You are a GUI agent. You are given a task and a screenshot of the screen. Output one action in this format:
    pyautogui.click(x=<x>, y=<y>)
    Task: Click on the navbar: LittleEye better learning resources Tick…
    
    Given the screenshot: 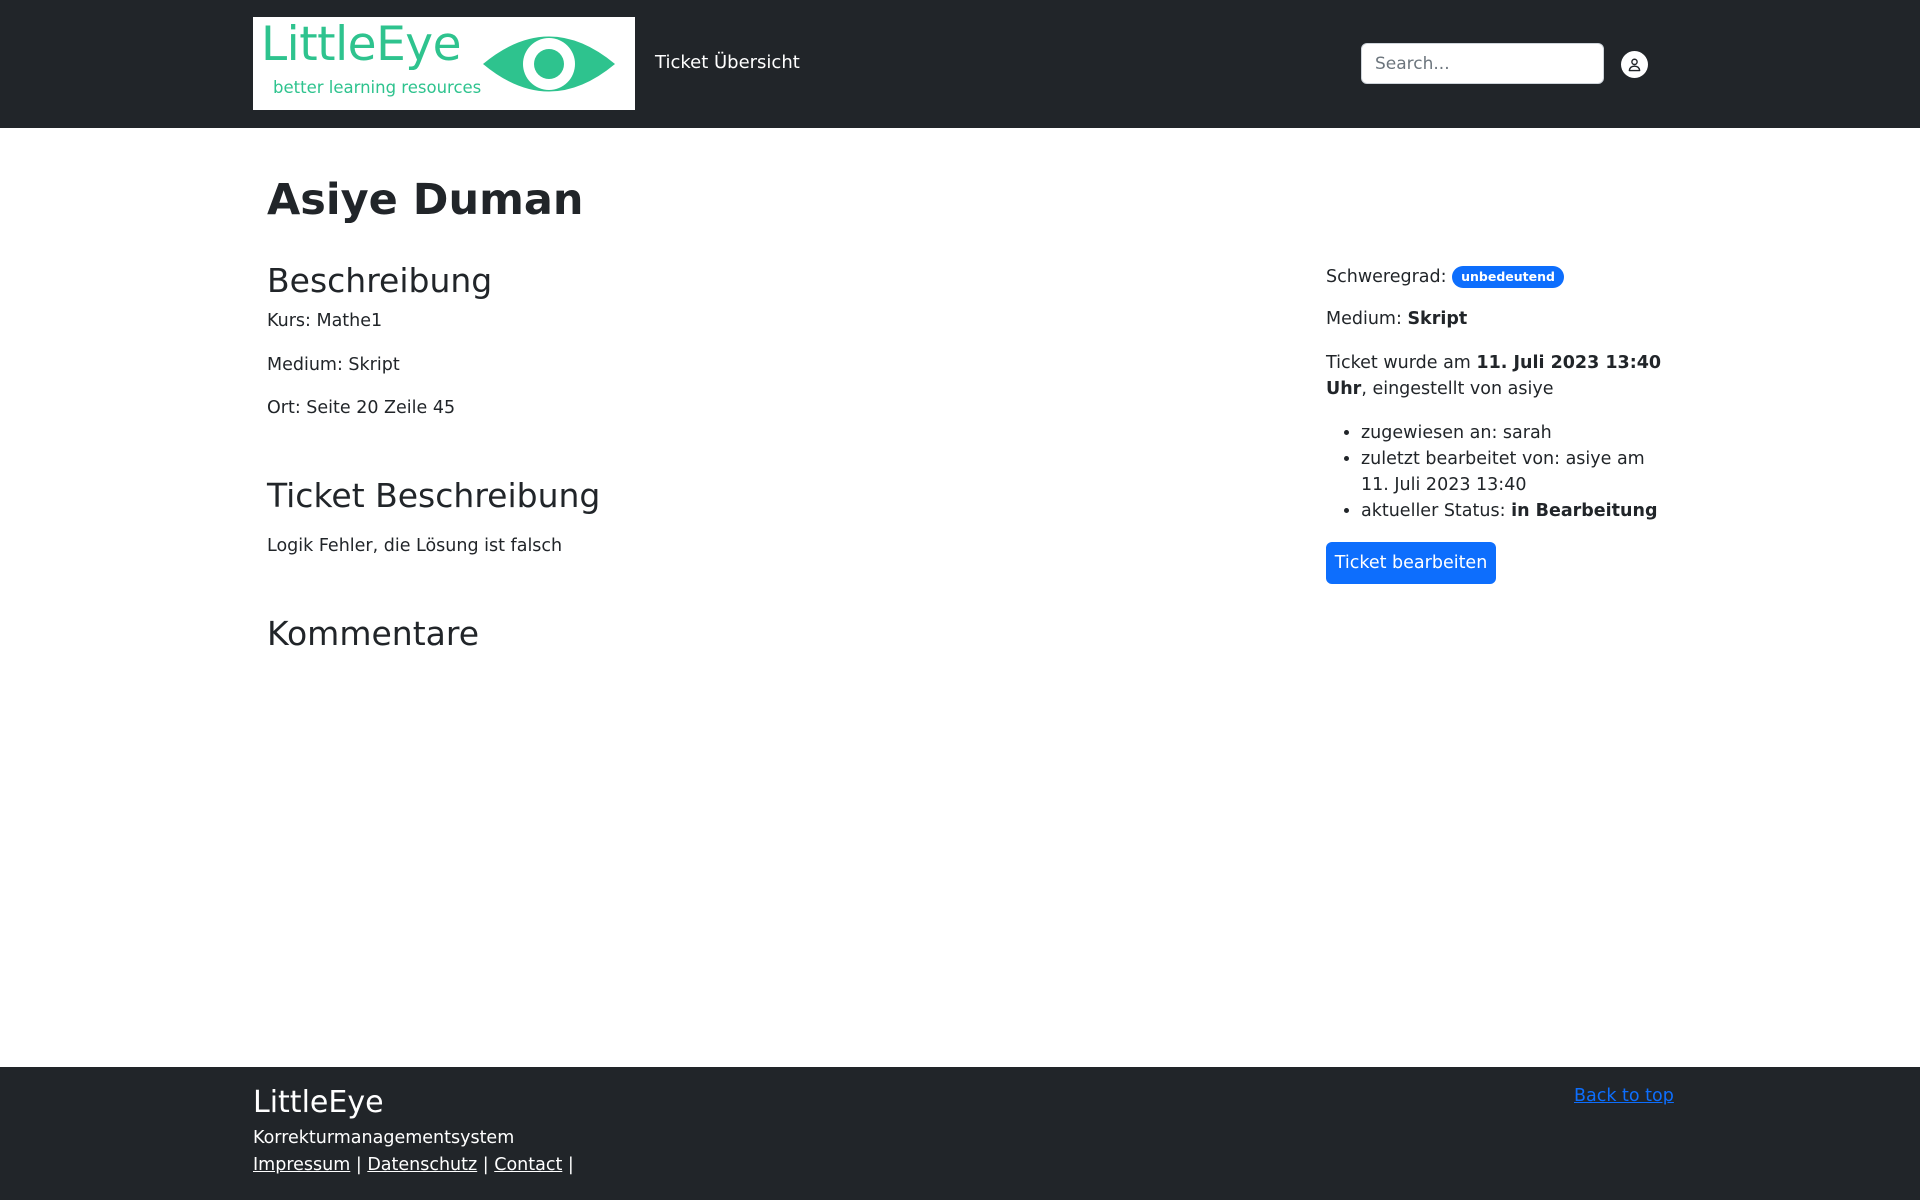 What is the action you would take?
    pyautogui.click(x=960, y=64)
    